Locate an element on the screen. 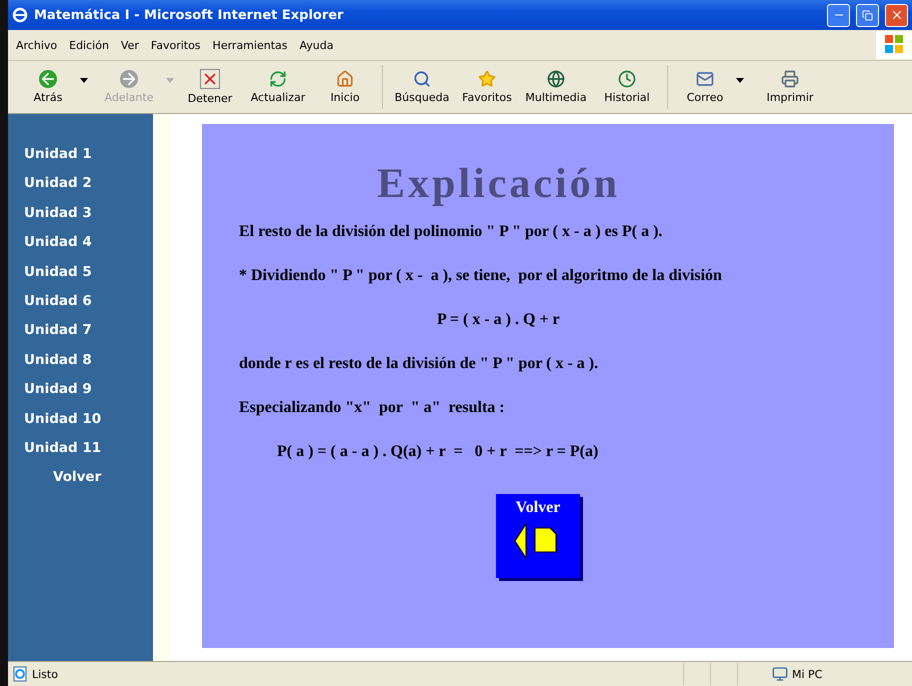  toolbar-button: Actualizar is located at coordinates (278, 87).